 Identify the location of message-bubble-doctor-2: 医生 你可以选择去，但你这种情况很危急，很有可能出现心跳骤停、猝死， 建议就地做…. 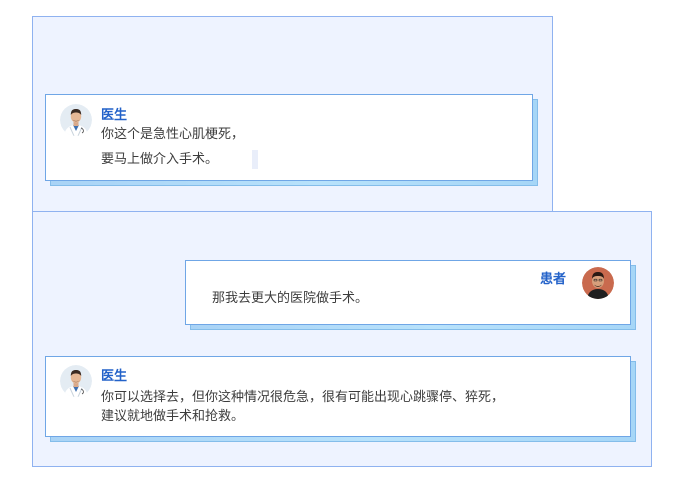
(340, 399).